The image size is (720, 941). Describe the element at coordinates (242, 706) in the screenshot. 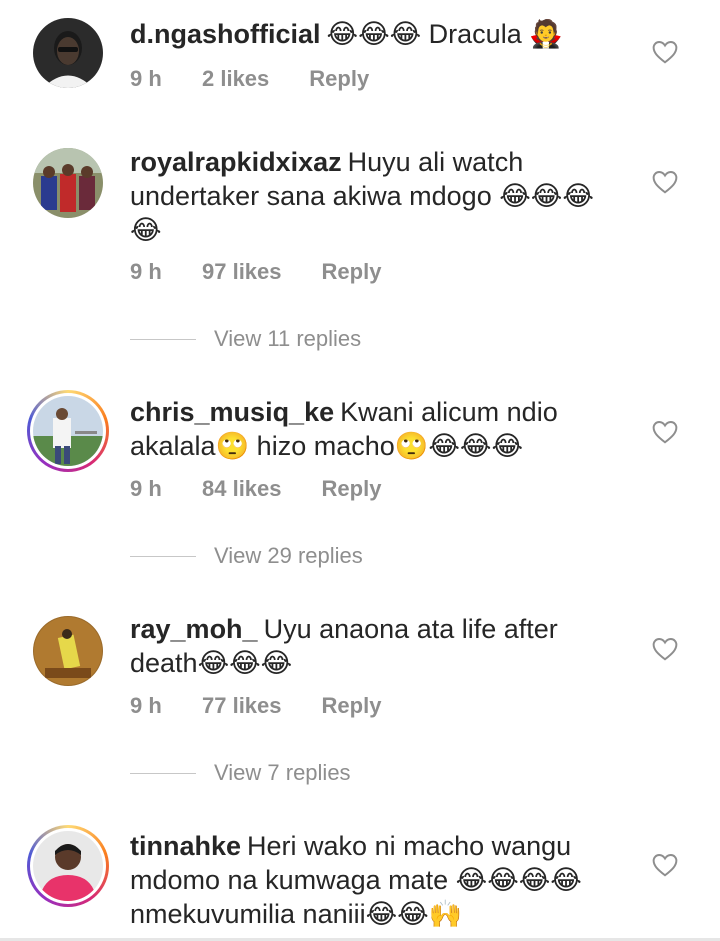

I see `comment-likes: 77 likes` at that location.